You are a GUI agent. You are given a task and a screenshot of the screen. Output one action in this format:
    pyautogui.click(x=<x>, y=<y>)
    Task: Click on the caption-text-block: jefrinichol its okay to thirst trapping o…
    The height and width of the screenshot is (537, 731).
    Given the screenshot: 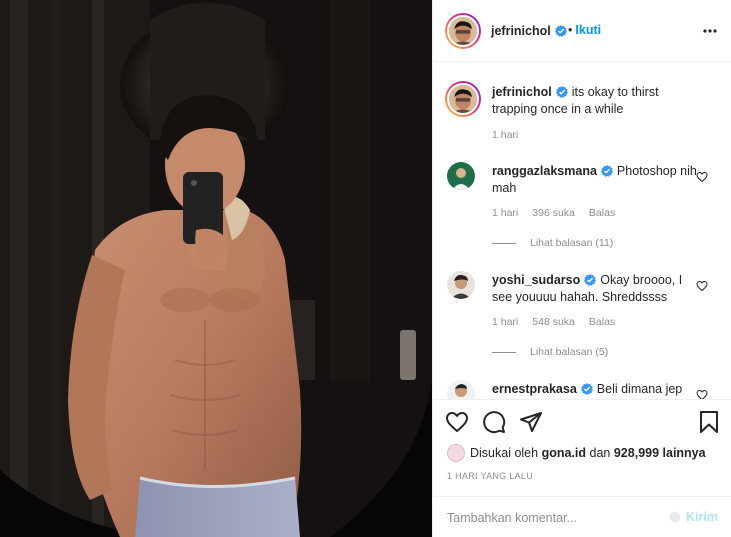 What is the action you would take?
    pyautogui.click(x=594, y=101)
    